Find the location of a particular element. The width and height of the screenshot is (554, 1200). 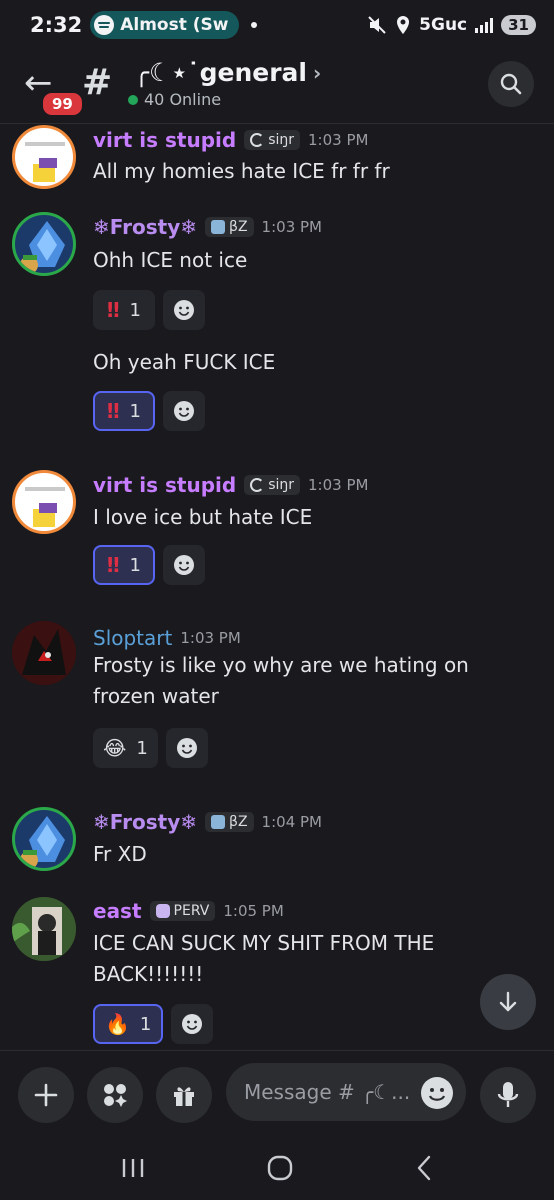

swirl-icon is located at coordinates (218, 227).